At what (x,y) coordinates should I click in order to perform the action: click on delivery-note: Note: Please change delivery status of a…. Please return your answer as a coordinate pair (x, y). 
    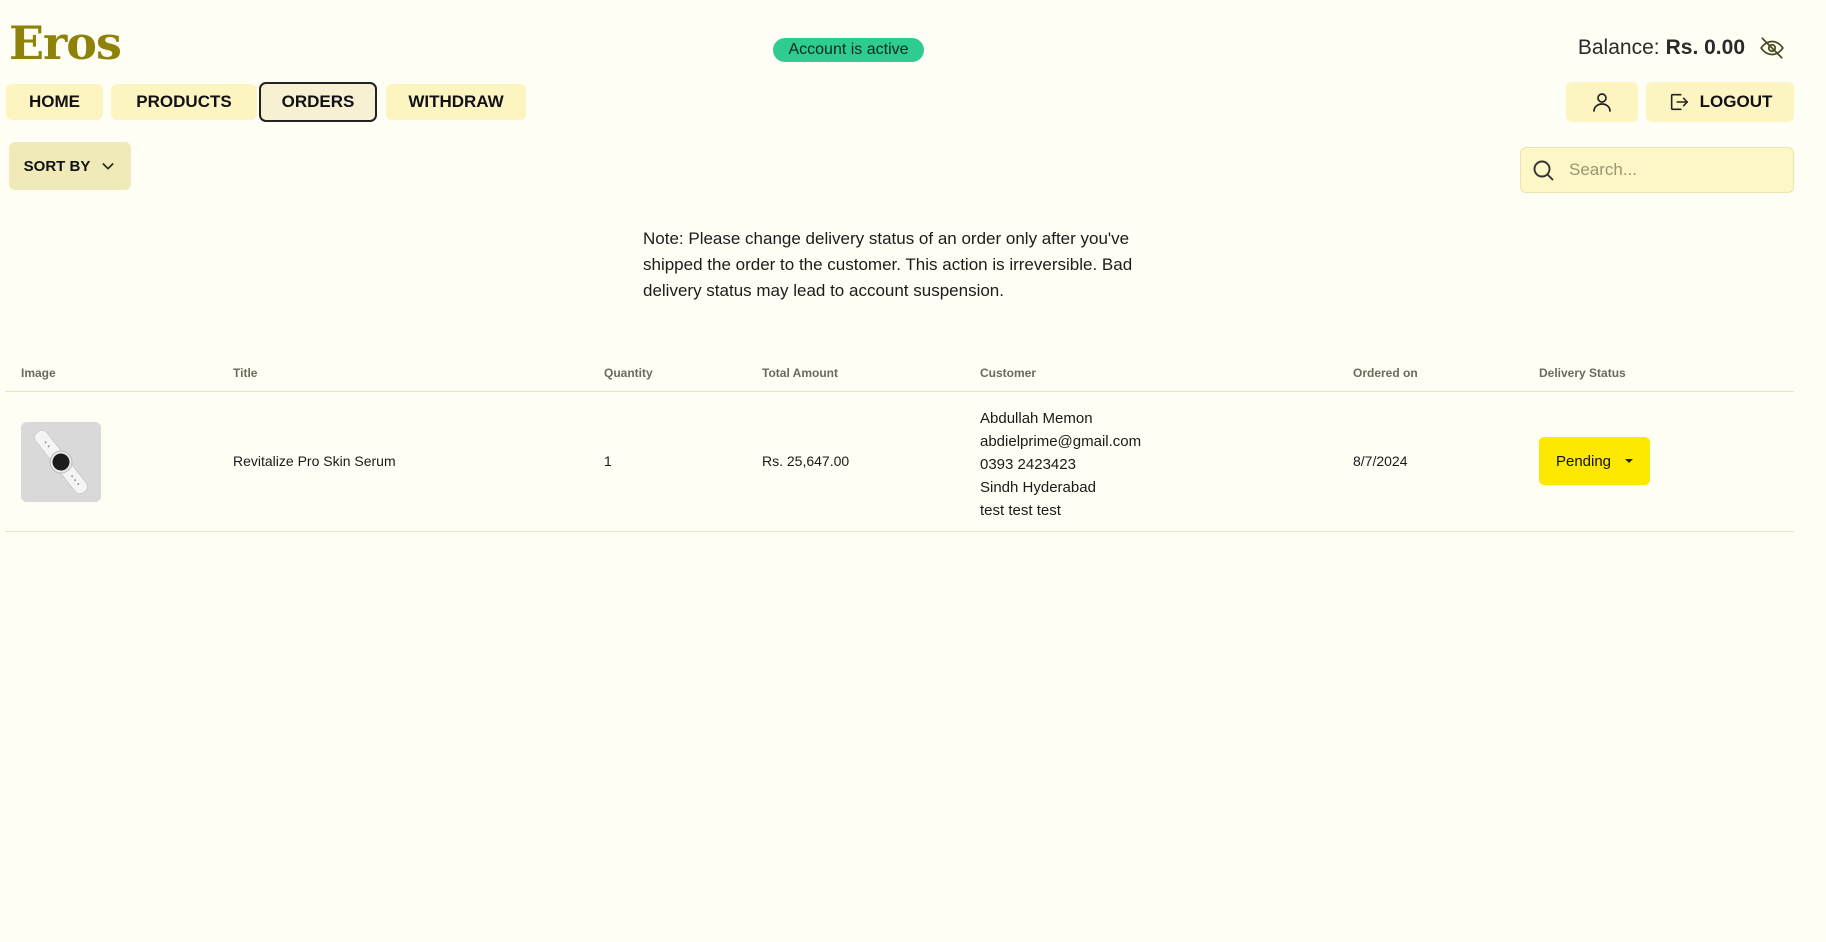
    Looking at the image, I should click on (888, 264).